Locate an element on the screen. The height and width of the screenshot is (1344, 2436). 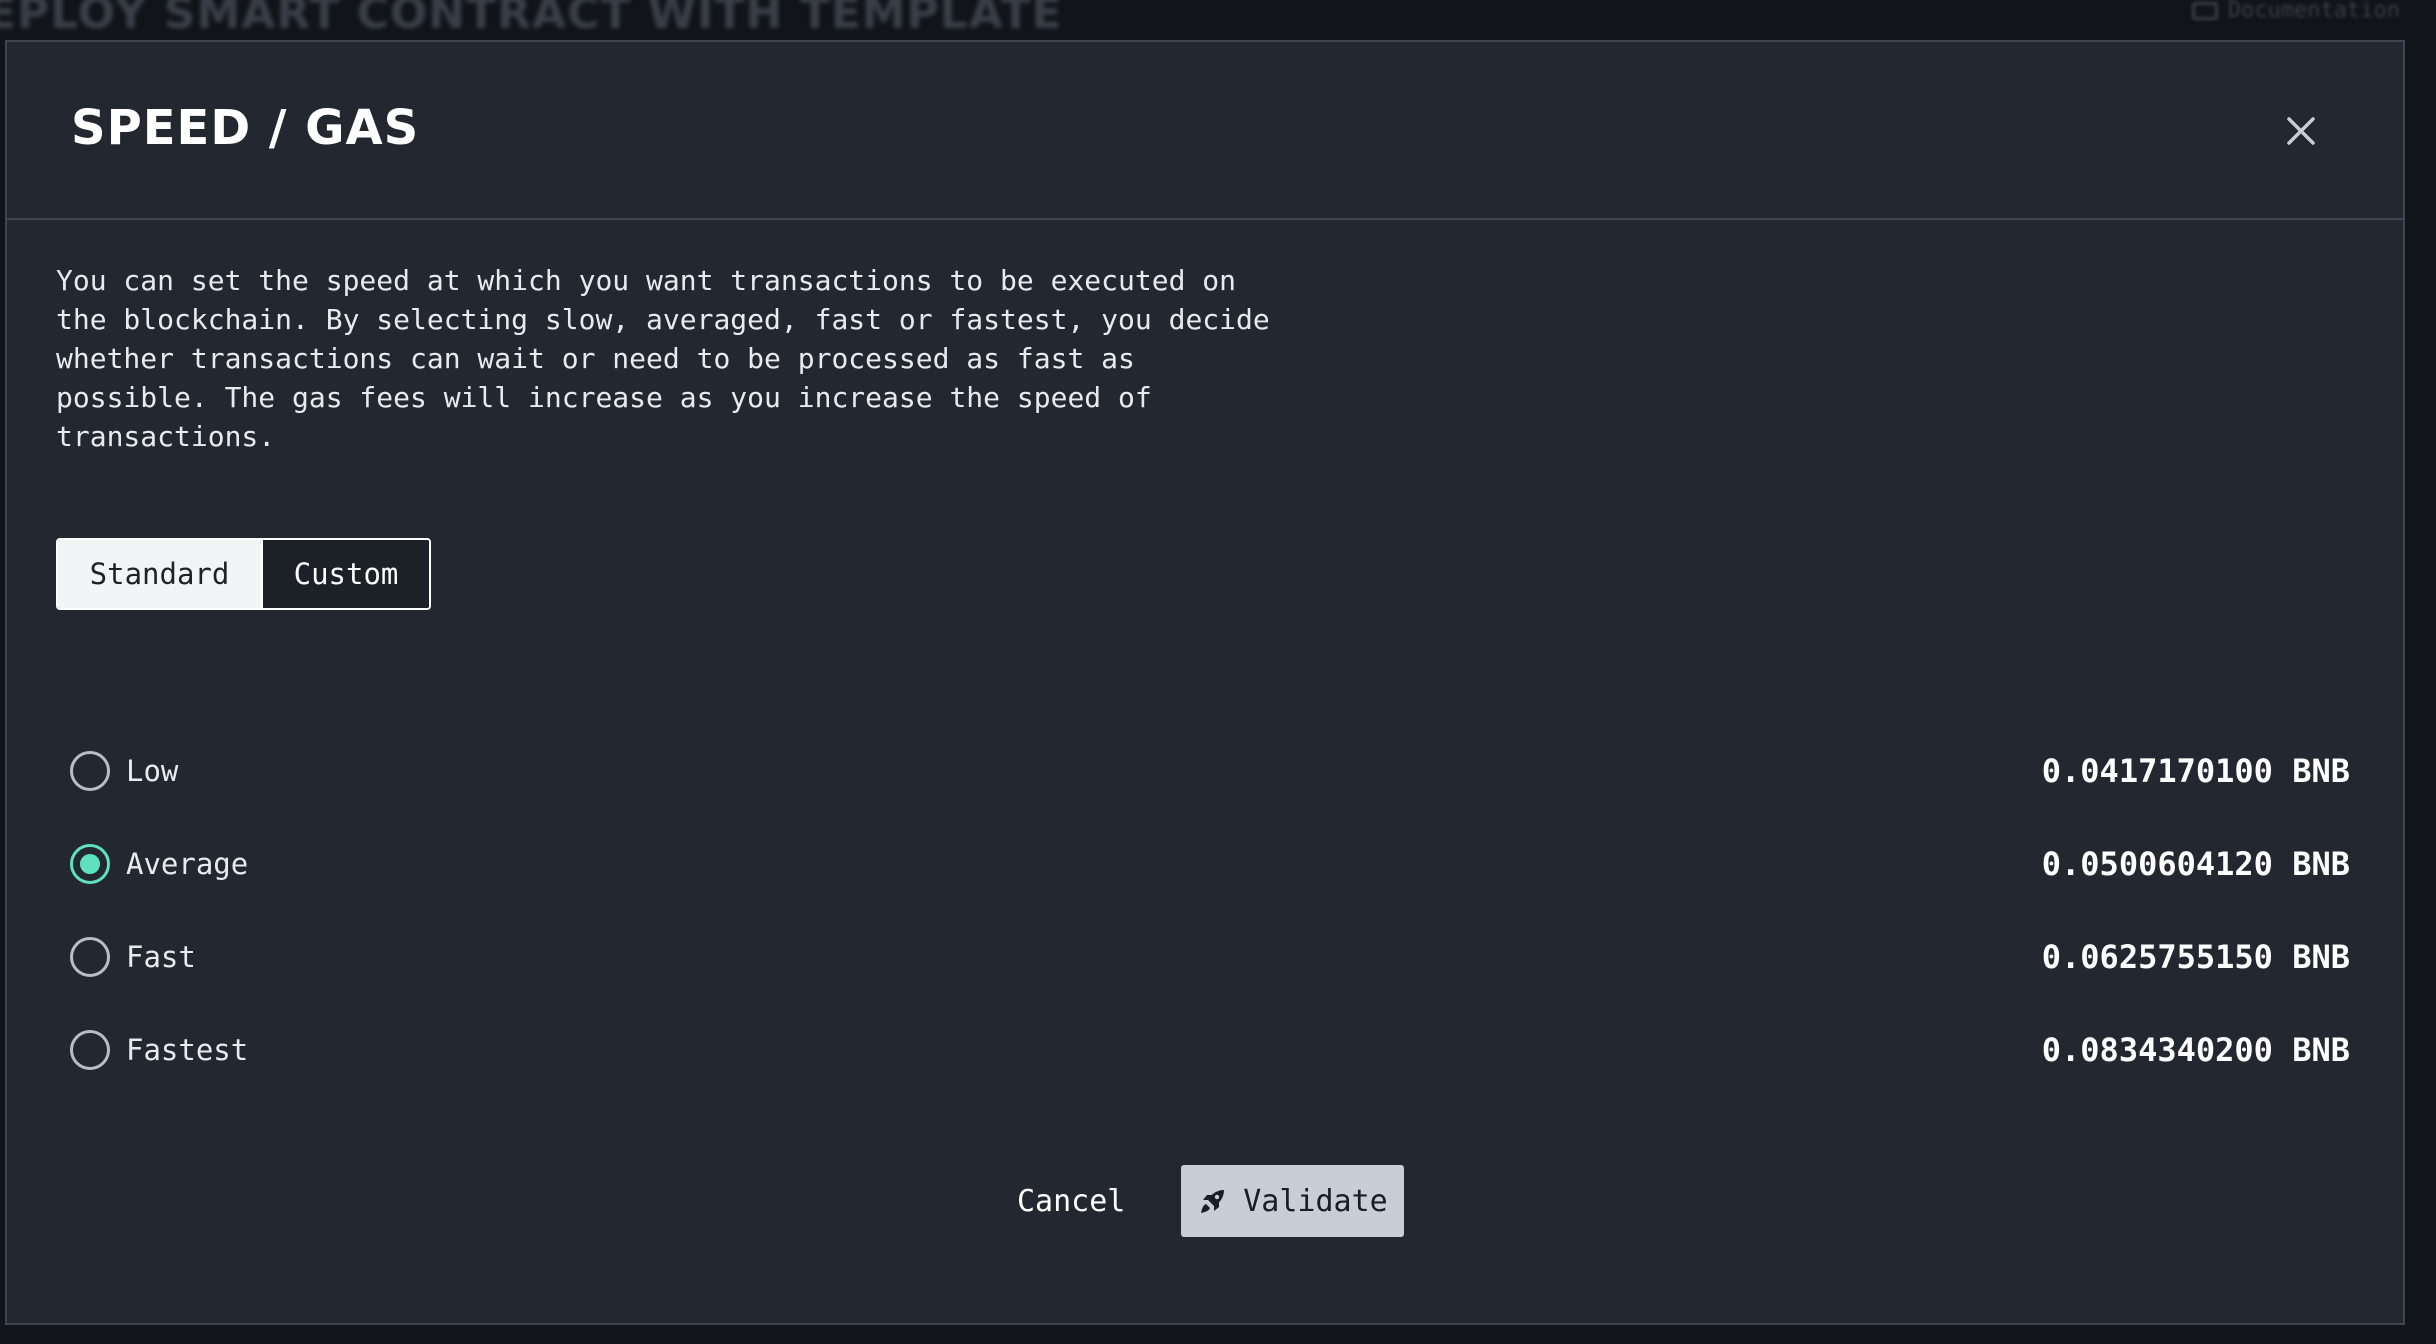
option-label: Average is located at coordinates (187, 863).